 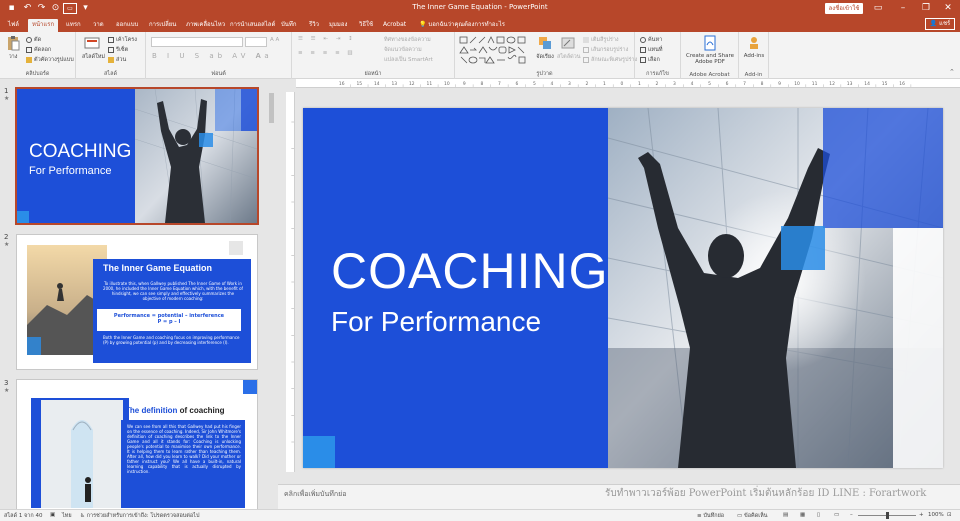 What do you see at coordinates (249, 110) in the screenshot?
I see `thumb1-blue-square-top` at bounding box center [249, 110].